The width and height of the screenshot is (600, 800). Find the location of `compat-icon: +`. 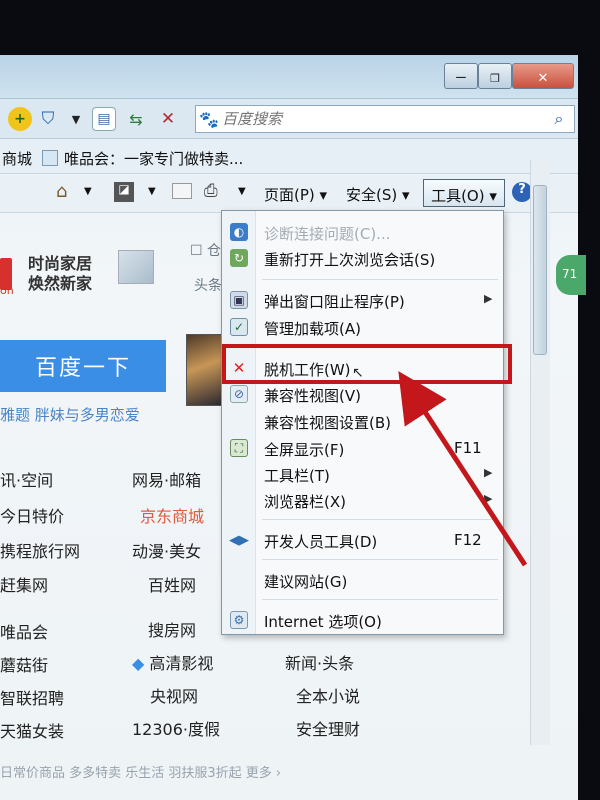

compat-icon: + is located at coordinates (20, 119).